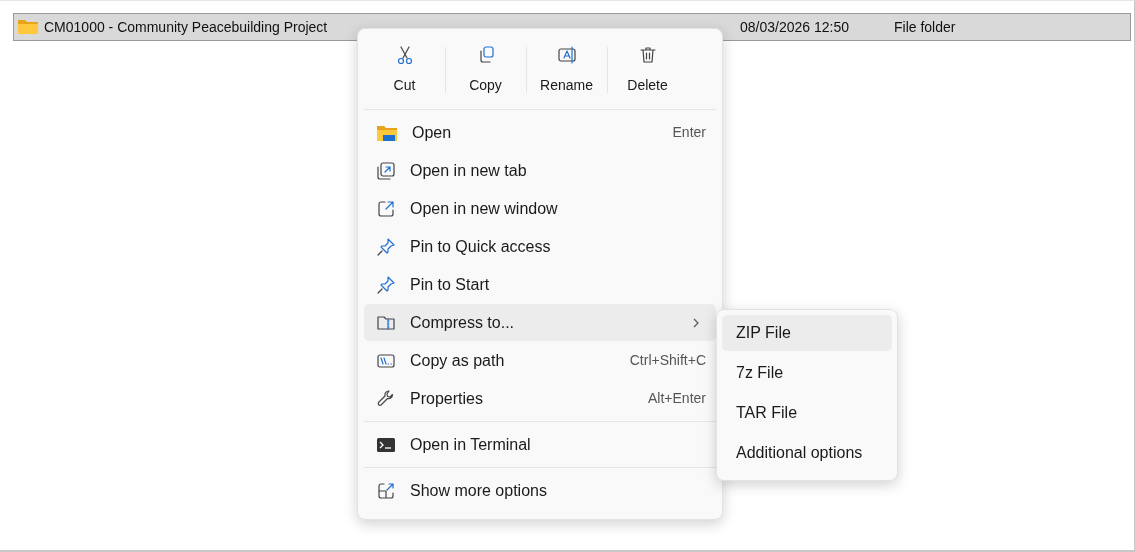 The image size is (1135, 552). What do you see at coordinates (540, 208) in the screenshot?
I see `menu-item: Open in new window` at bounding box center [540, 208].